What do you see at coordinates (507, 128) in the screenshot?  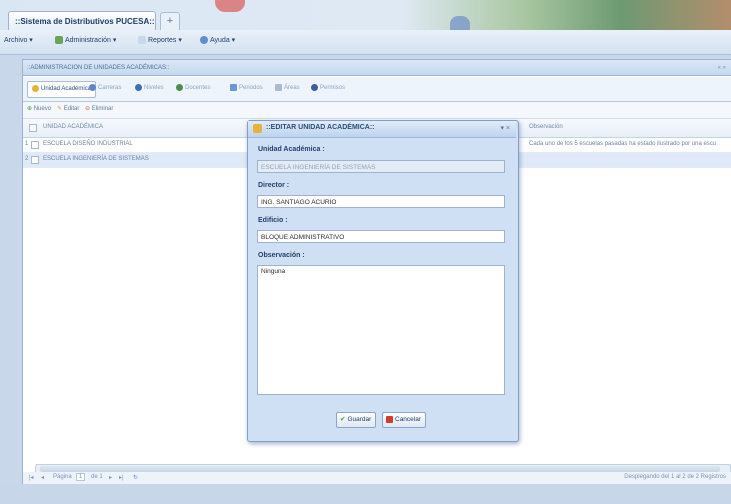 I see `close-label: ×` at bounding box center [507, 128].